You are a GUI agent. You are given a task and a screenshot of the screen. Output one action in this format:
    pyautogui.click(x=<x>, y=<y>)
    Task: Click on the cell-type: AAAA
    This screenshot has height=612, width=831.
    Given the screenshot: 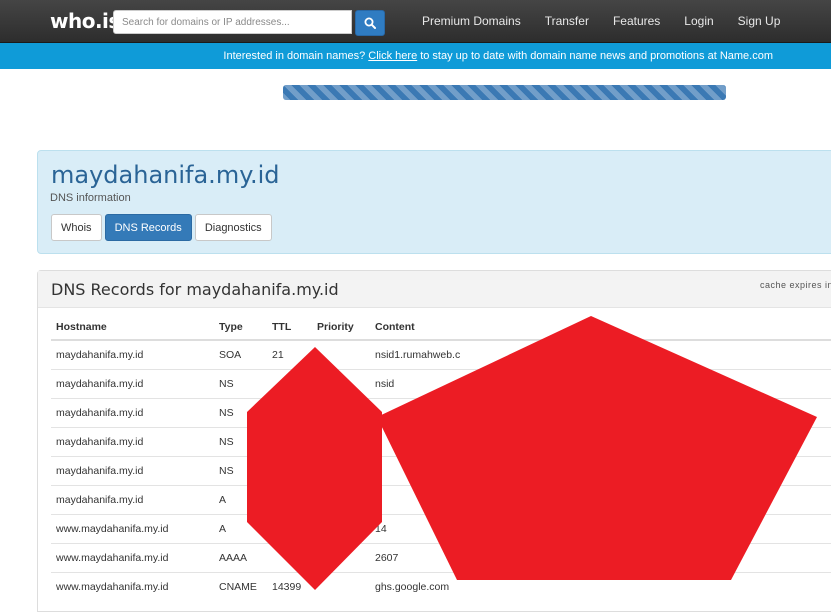 What is the action you would take?
    pyautogui.click(x=240, y=558)
    